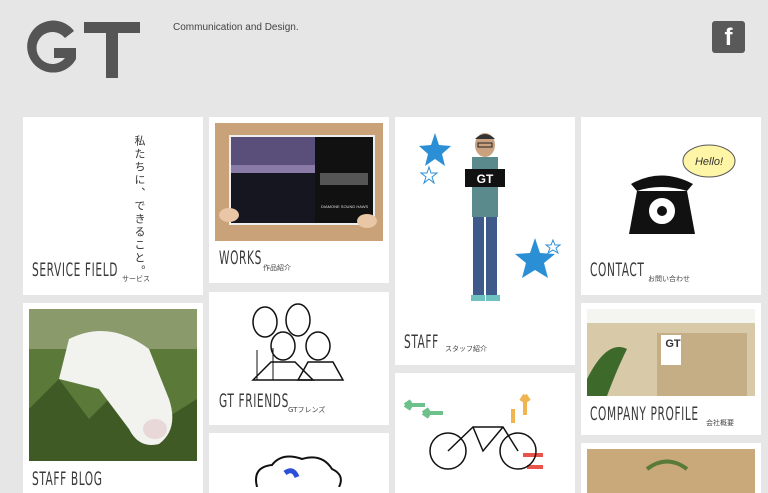 This screenshot has width=768, height=493. Describe the element at coordinates (236, 27) in the screenshot. I see `tagline: Communication and Design.` at that location.